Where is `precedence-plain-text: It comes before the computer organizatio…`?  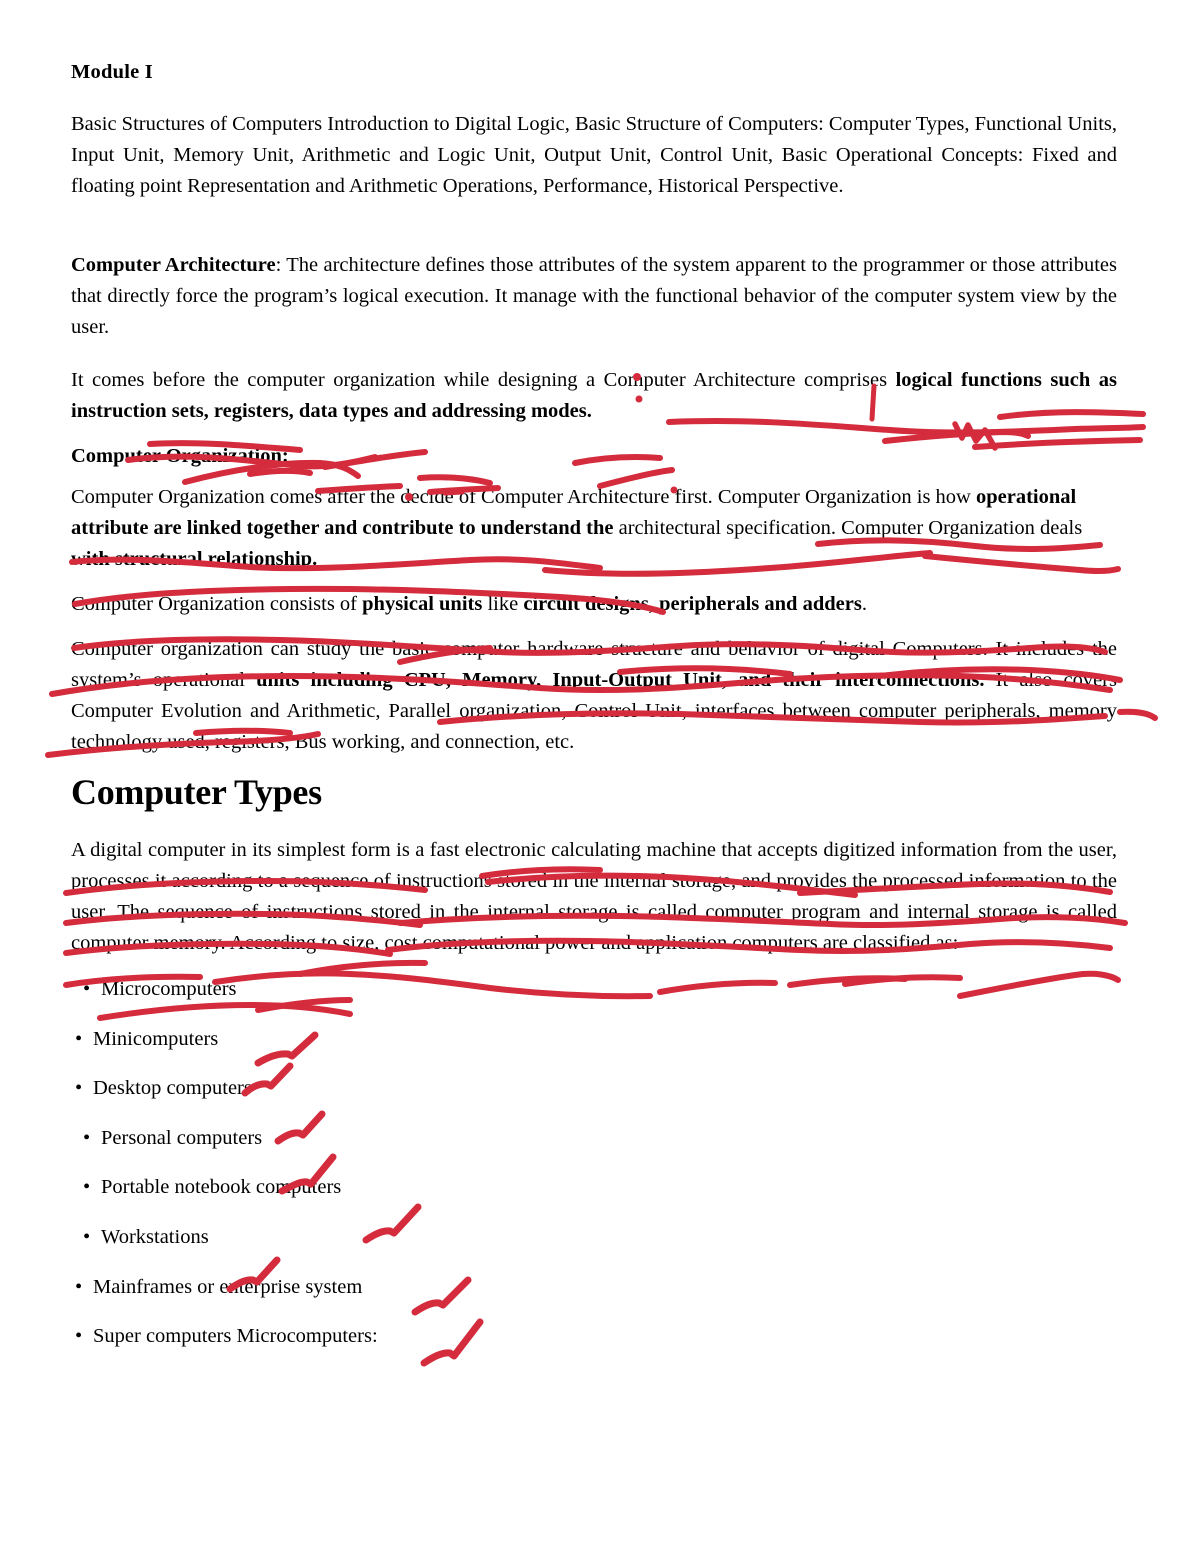
precedence-plain-text: It comes before the computer organizatio… is located at coordinates (483, 379).